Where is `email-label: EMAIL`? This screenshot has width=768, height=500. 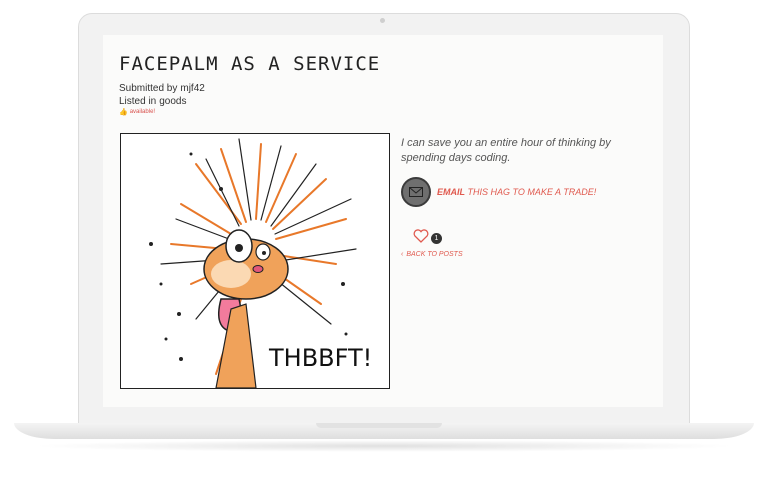
email-label: EMAIL is located at coordinates (451, 192).